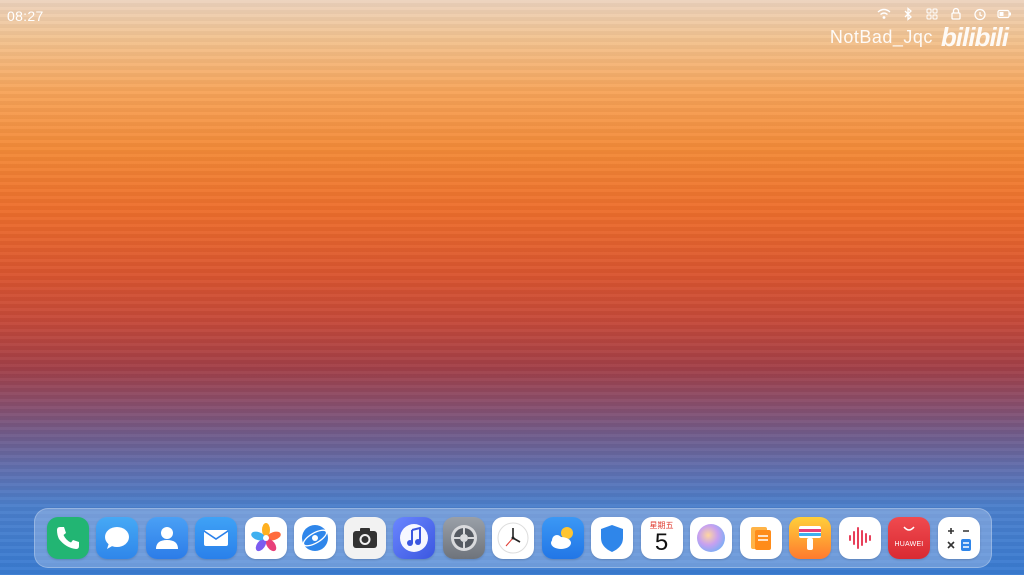 Image resolution: width=1024 pixels, height=575 pixels. Describe the element at coordinates (909, 538) in the screenshot. I see `app-appgallery: HUAWEI` at that location.